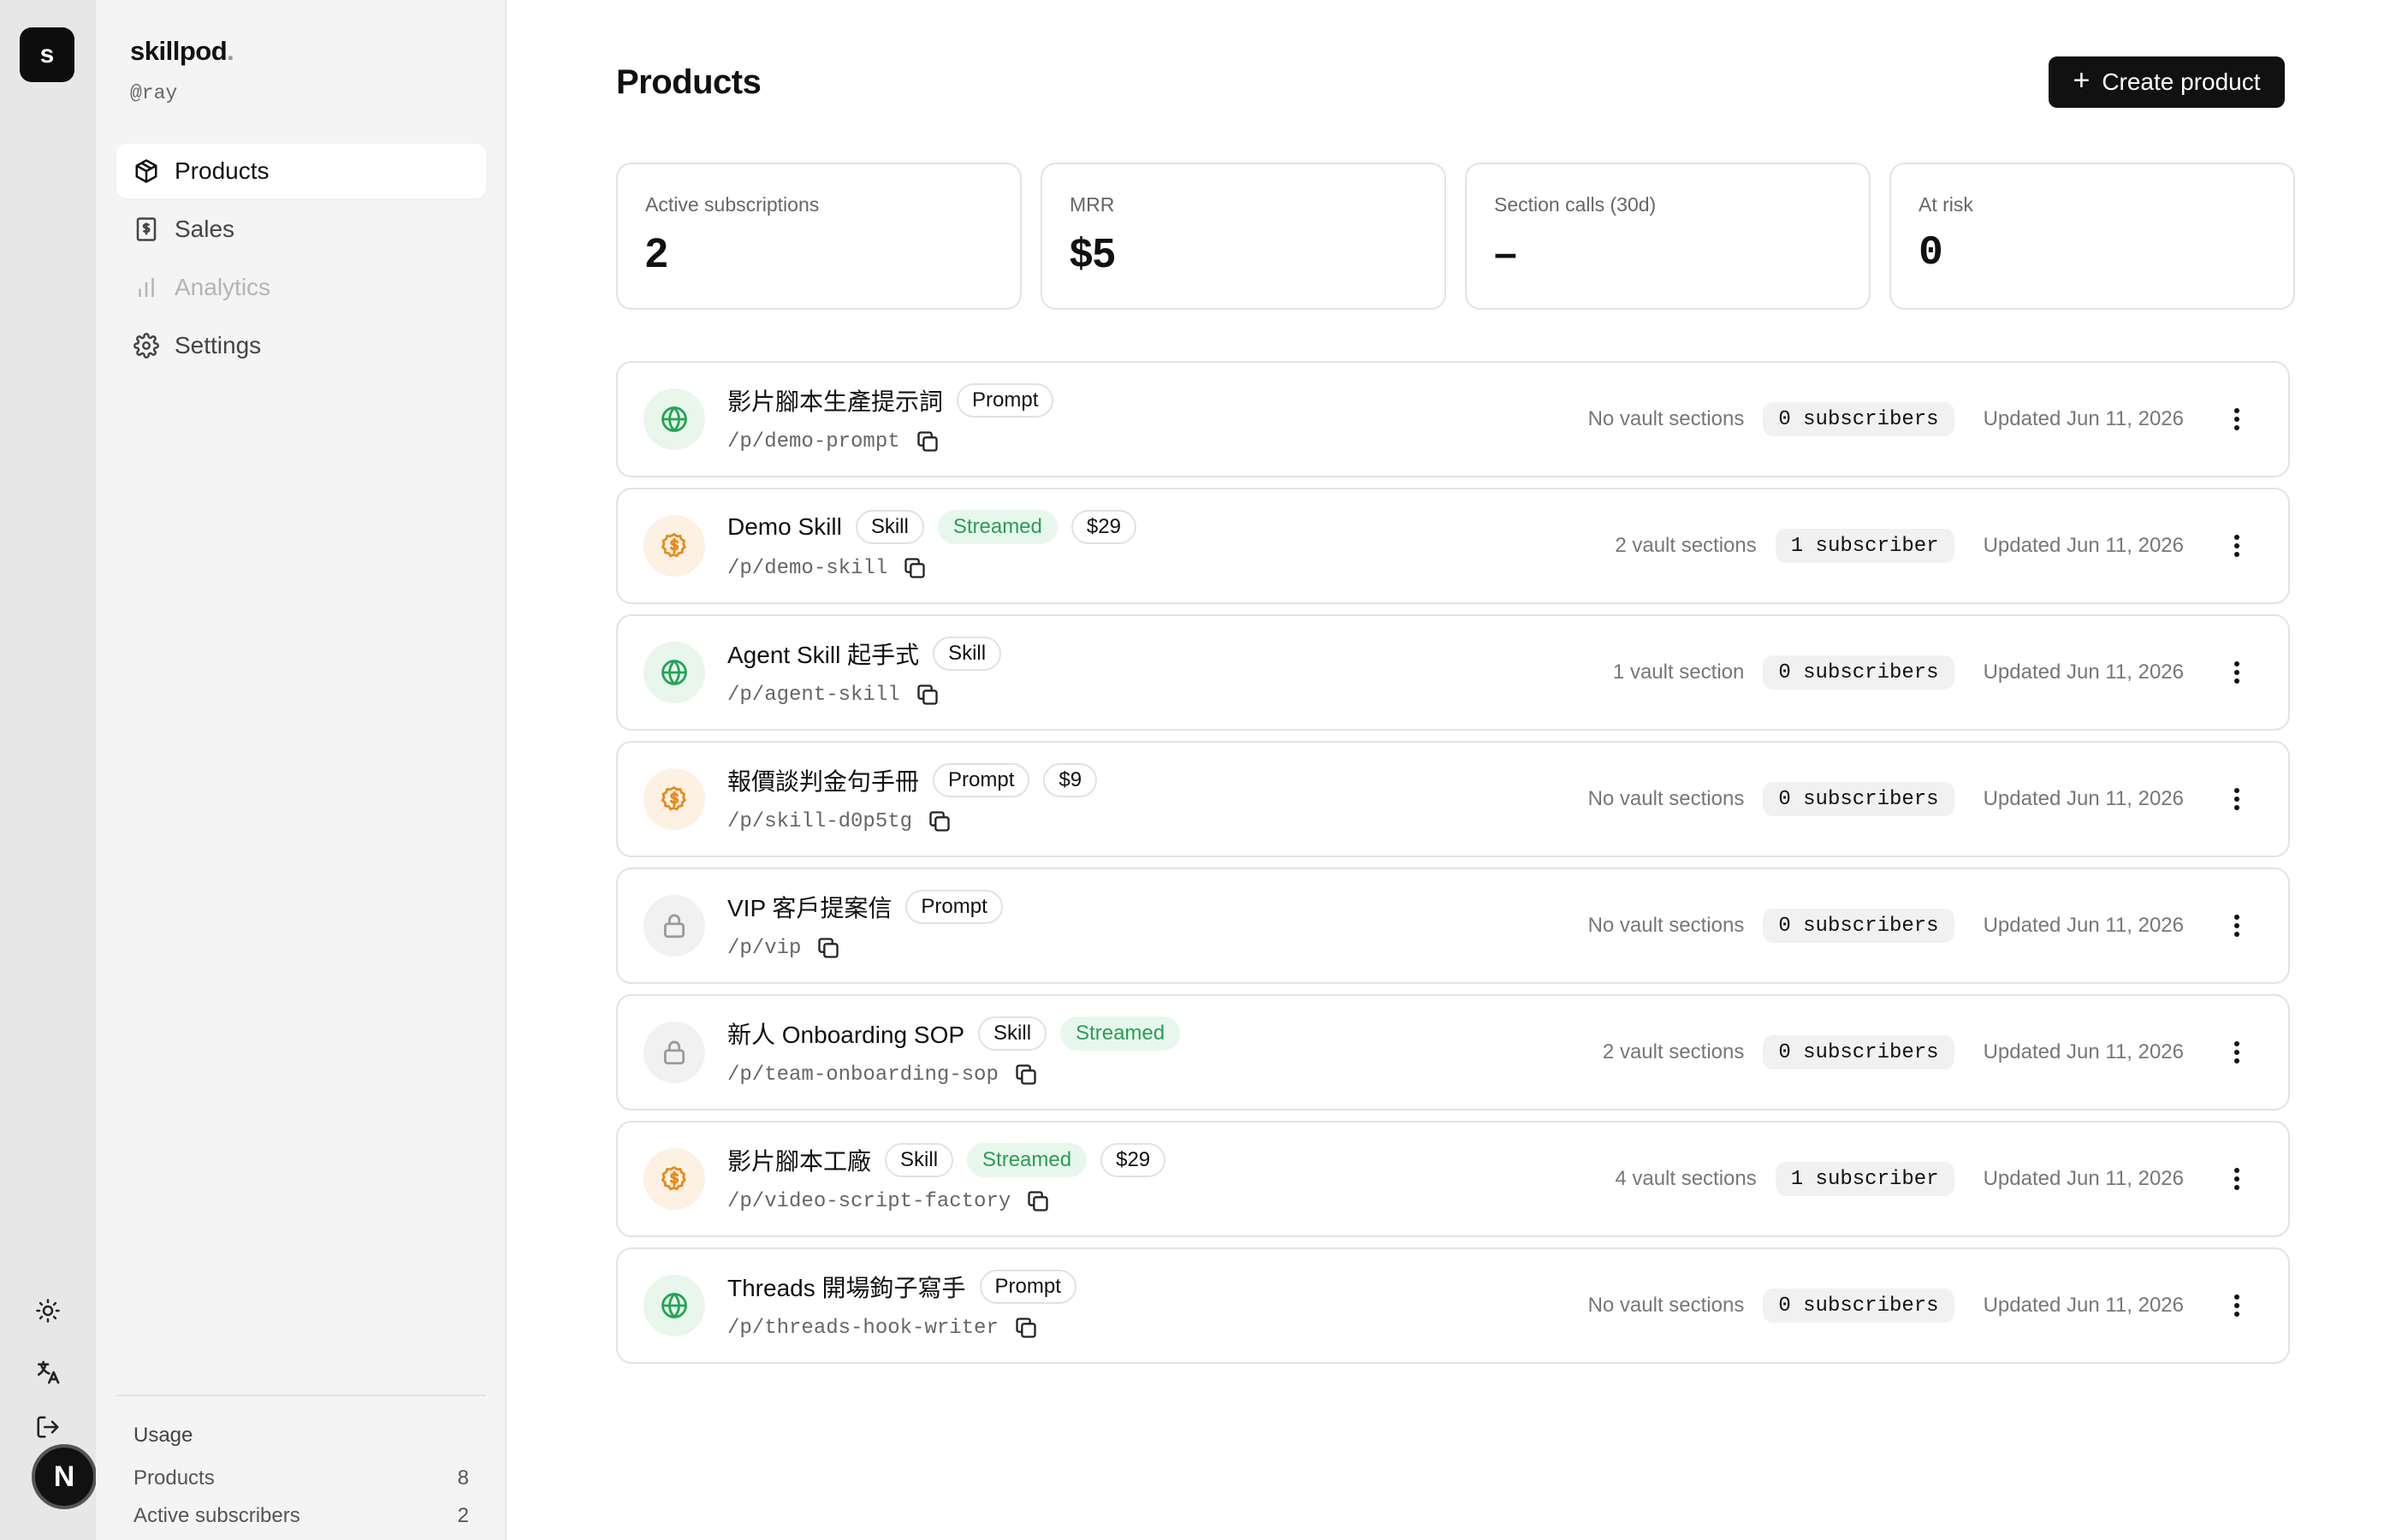  What do you see at coordinates (301, 1478) in the screenshot?
I see `usage-row-products: Products 8` at bounding box center [301, 1478].